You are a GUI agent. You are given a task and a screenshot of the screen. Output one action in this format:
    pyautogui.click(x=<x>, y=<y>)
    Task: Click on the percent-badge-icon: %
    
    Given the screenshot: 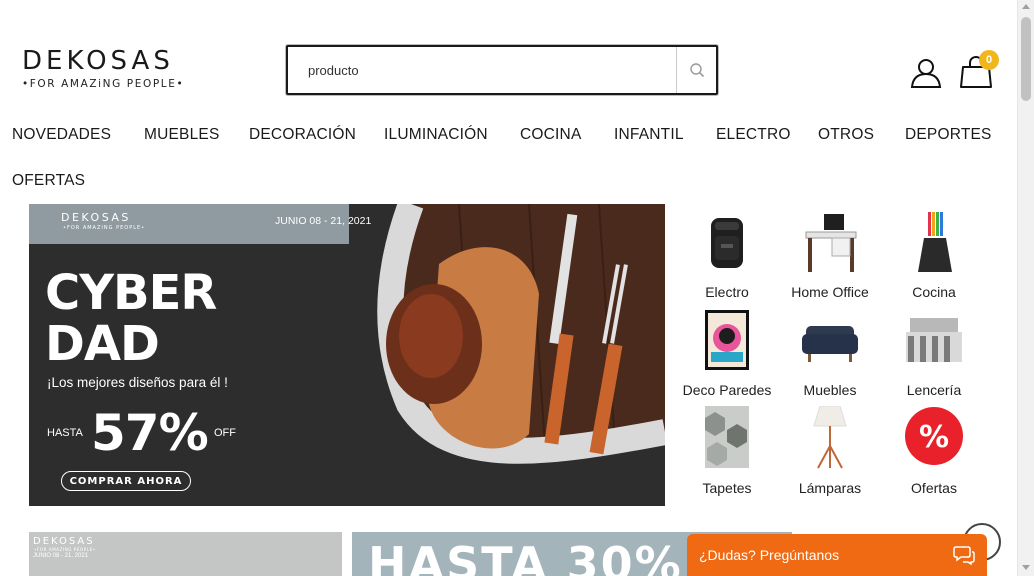 What is the action you would take?
    pyautogui.click(x=934, y=436)
    